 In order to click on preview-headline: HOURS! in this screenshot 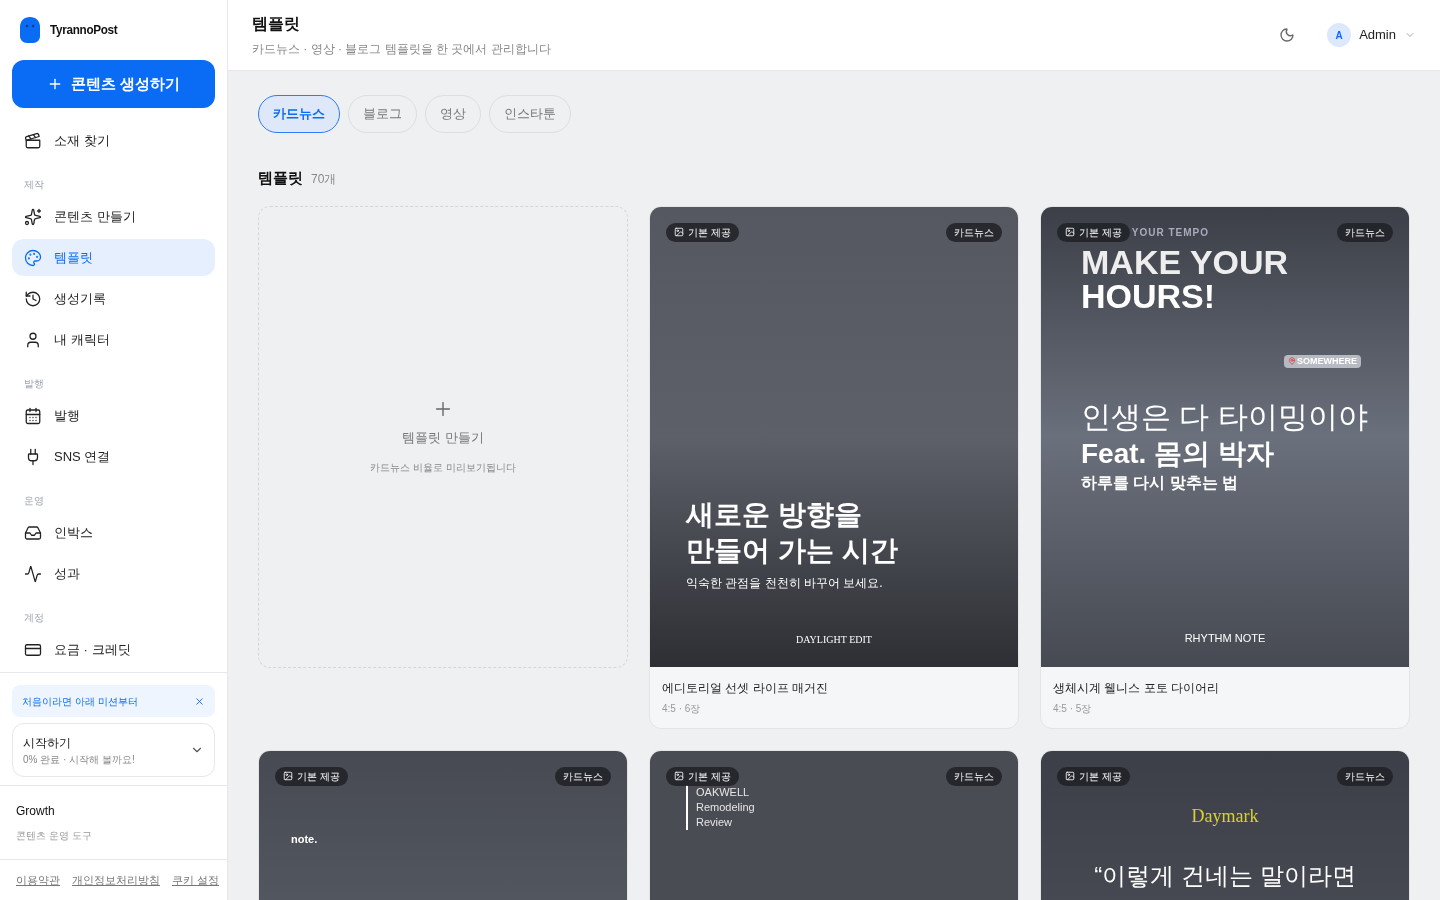, I will do `click(1149, 295)`.